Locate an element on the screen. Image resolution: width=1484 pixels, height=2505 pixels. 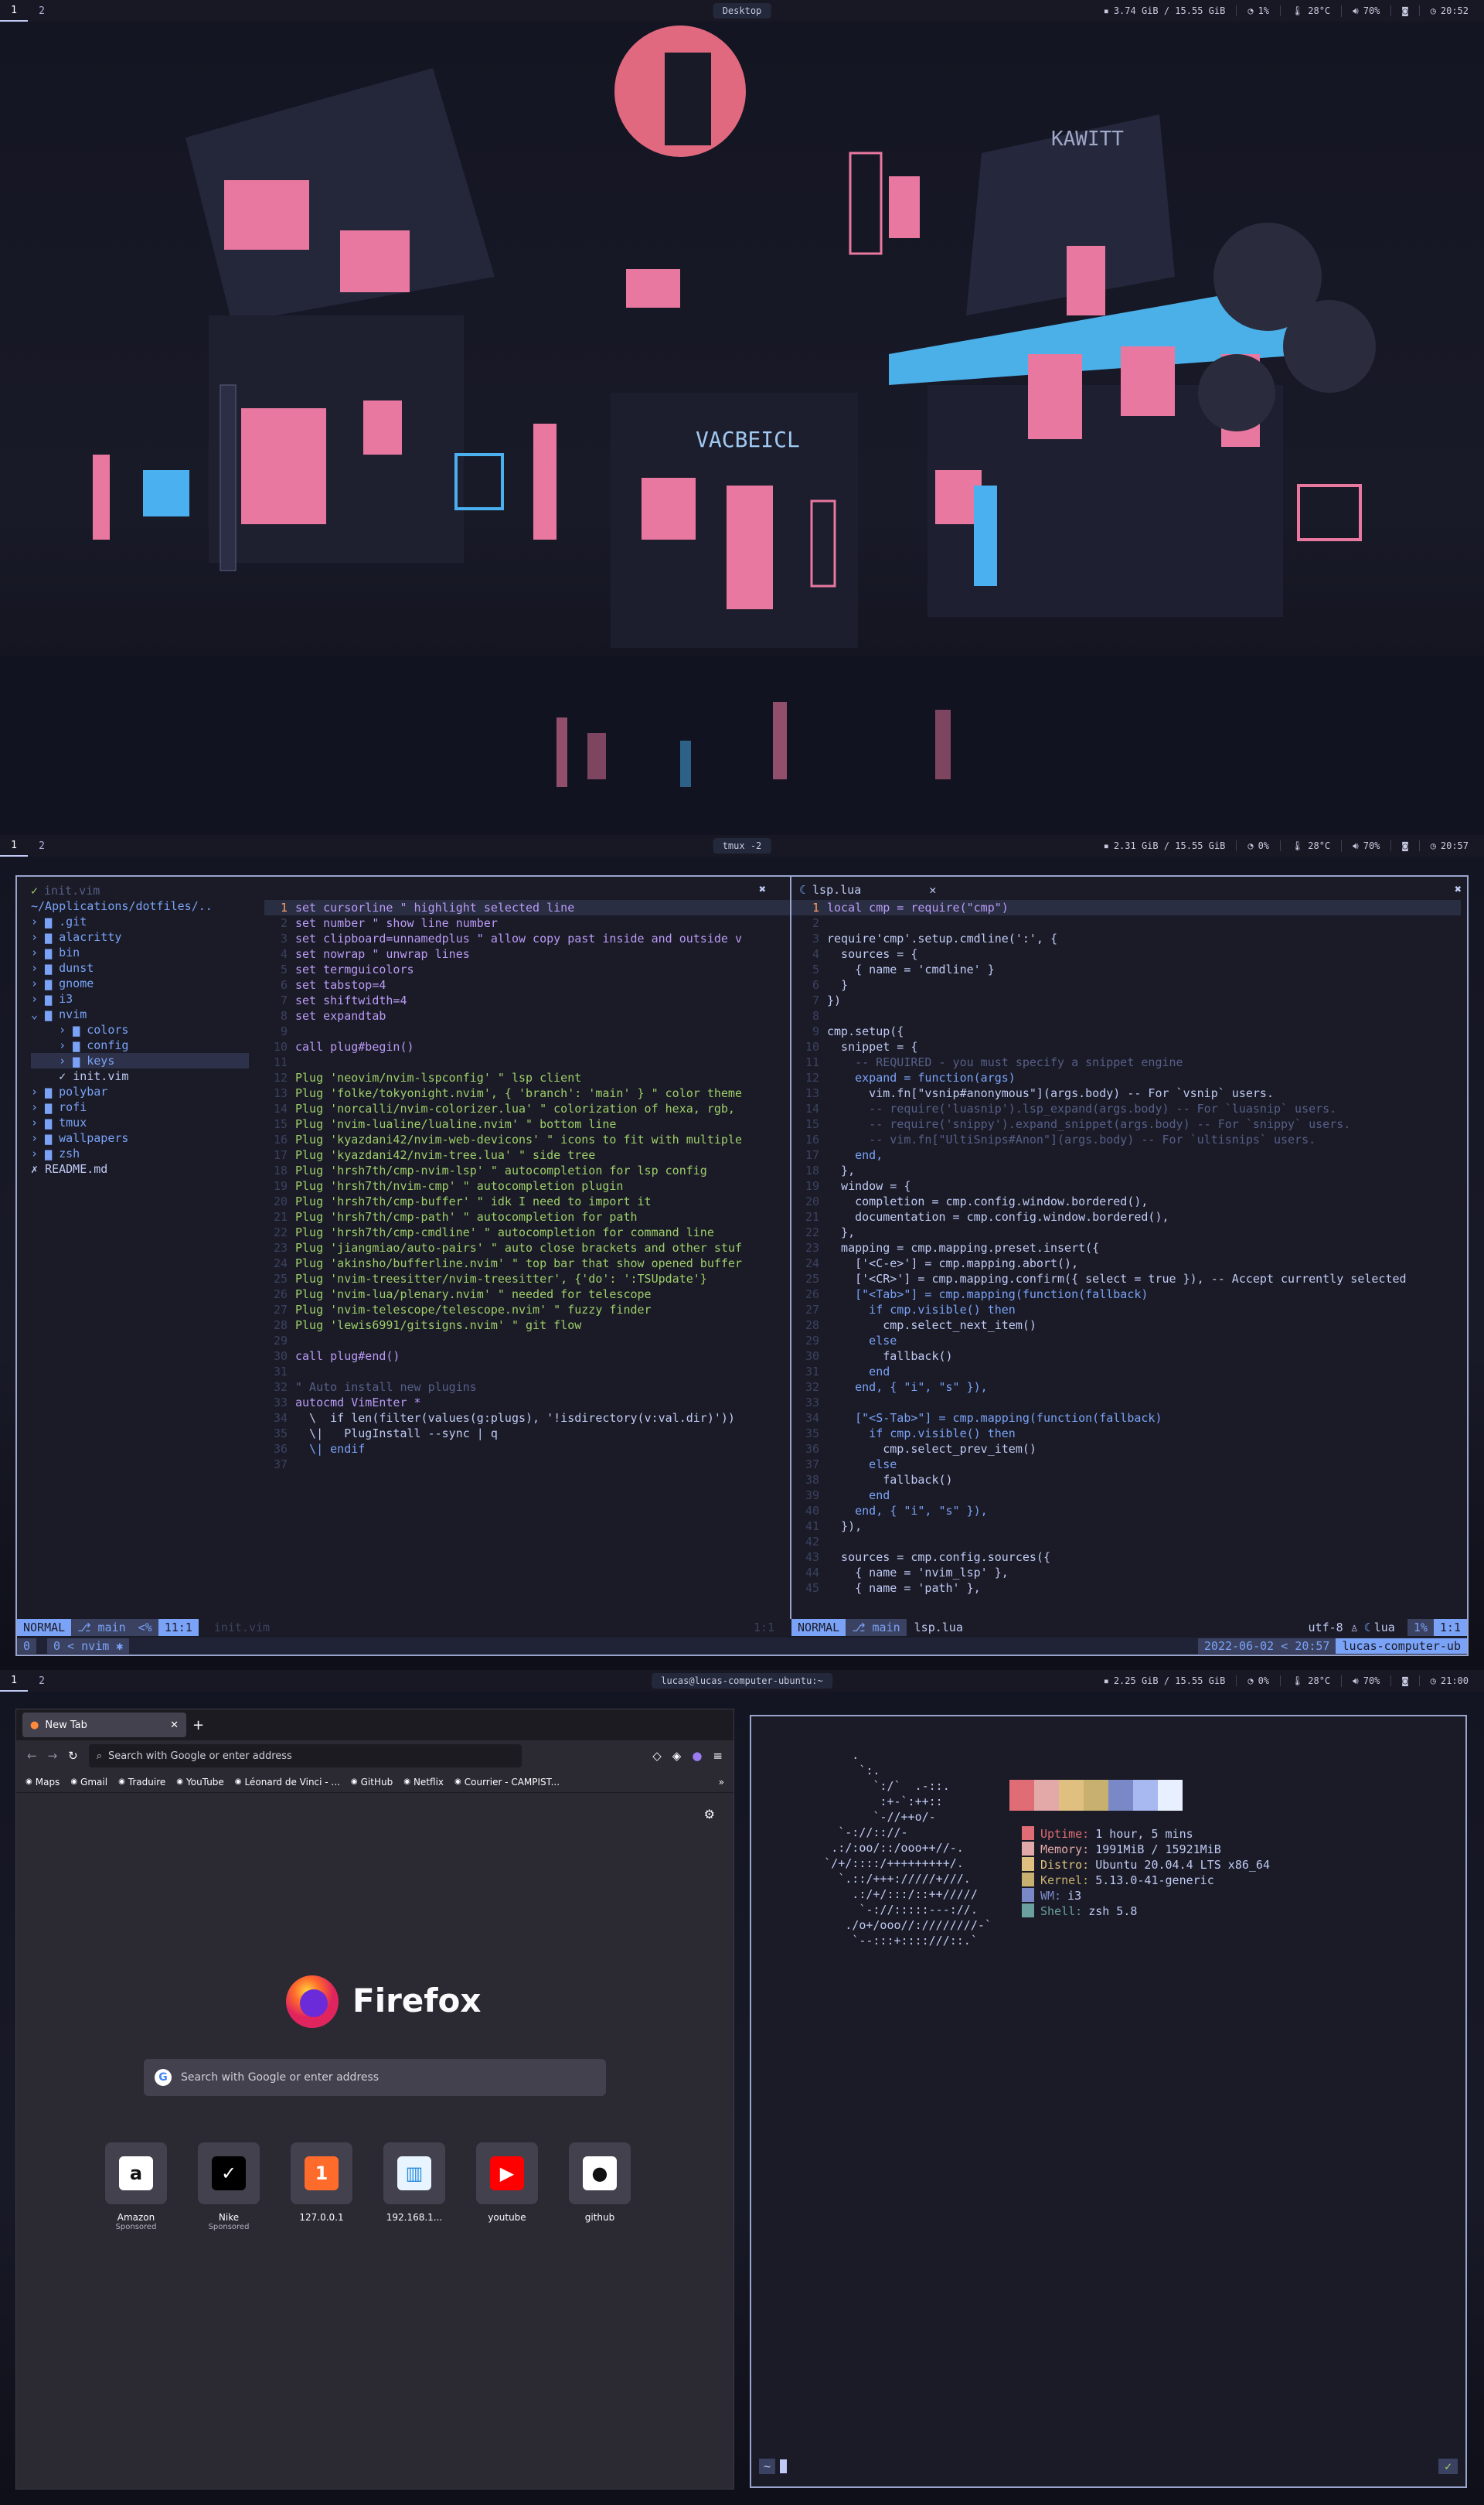
file-encoding: utf-8 is located at coordinates (1325, 1627).